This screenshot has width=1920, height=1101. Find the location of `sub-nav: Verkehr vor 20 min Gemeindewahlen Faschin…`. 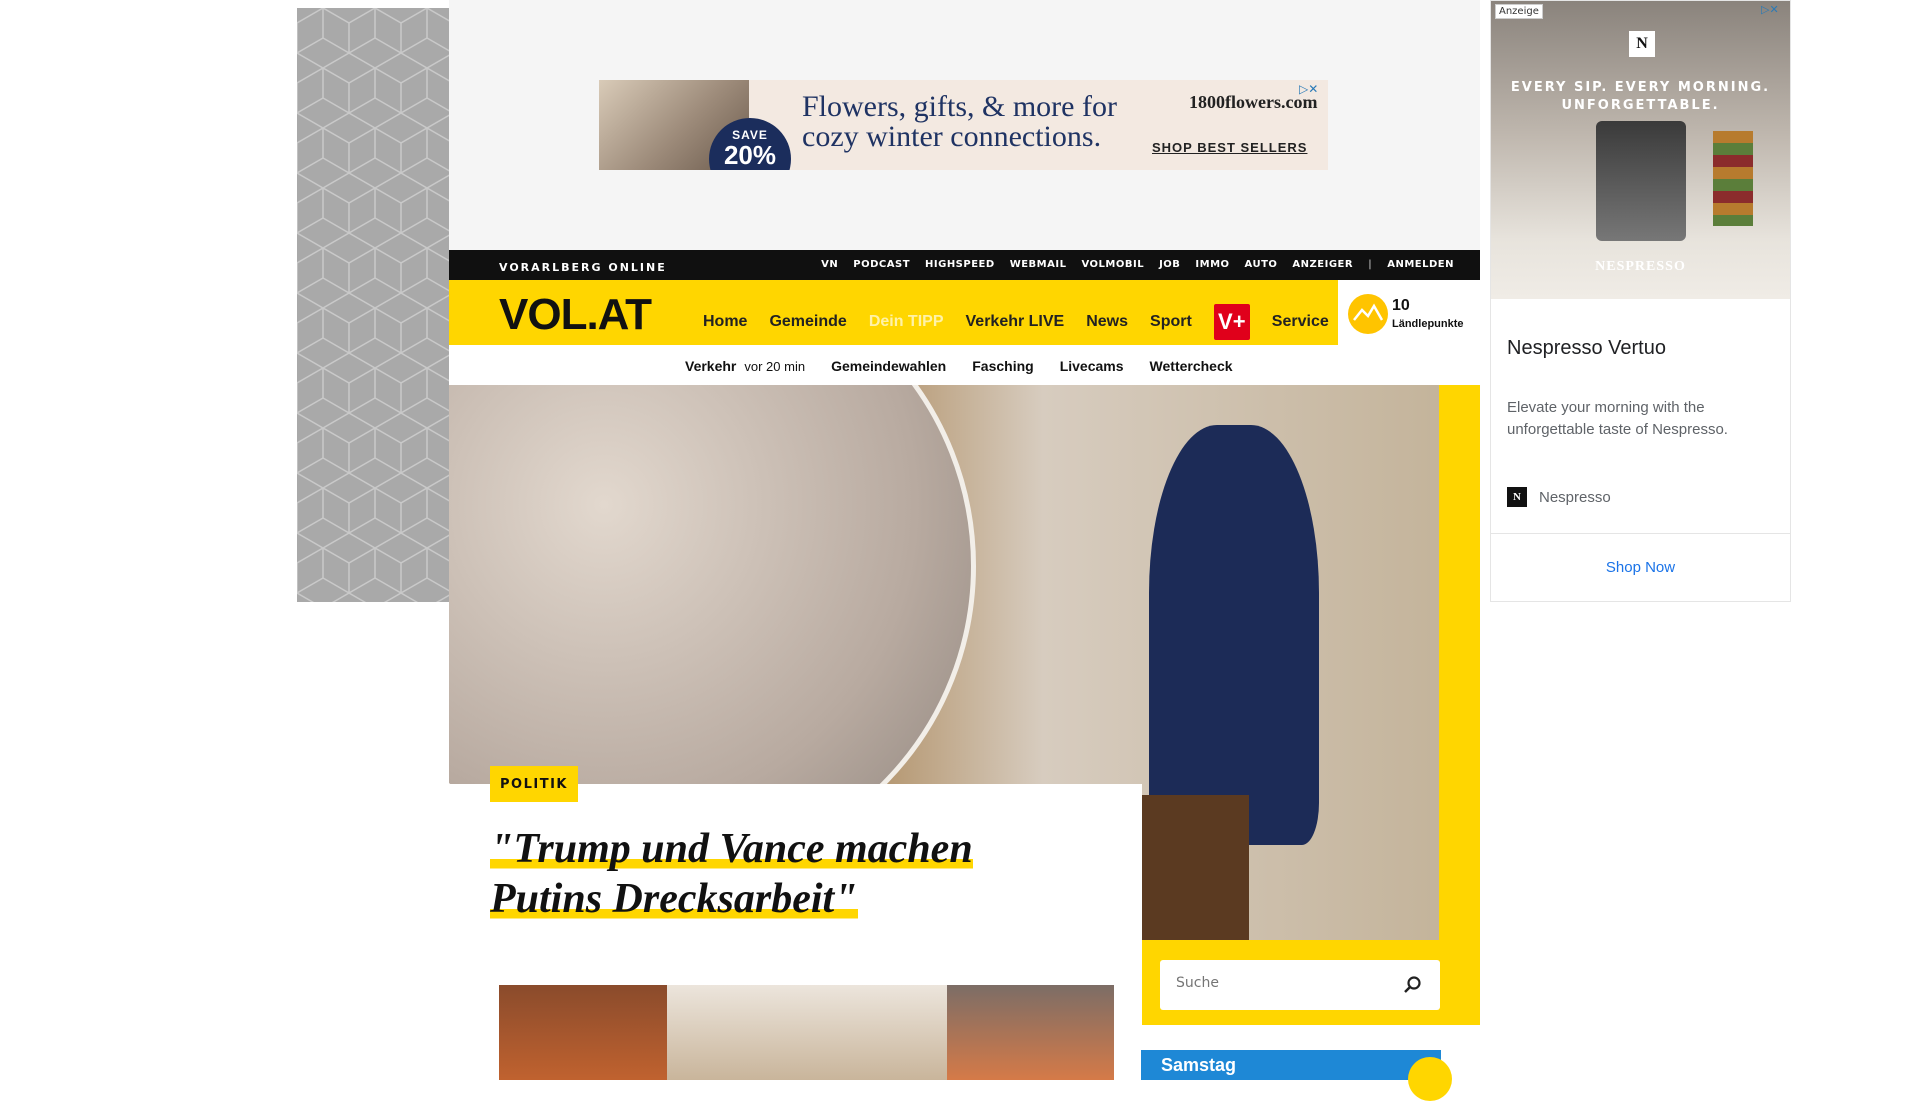

sub-nav: Verkehr vor 20 min Gemeindewahlen Faschin… is located at coordinates (964, 365).